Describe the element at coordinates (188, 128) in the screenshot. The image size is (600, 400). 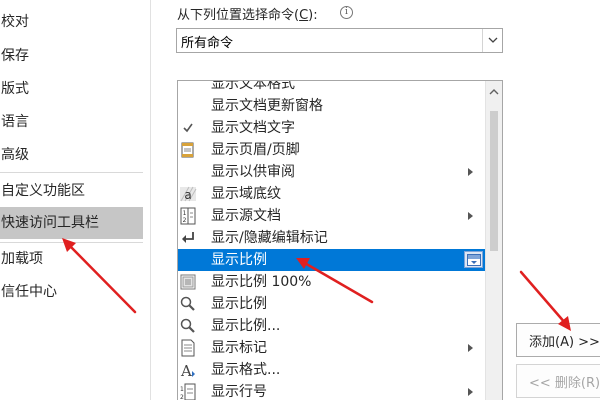
I see `checkmark-icon` at that location.